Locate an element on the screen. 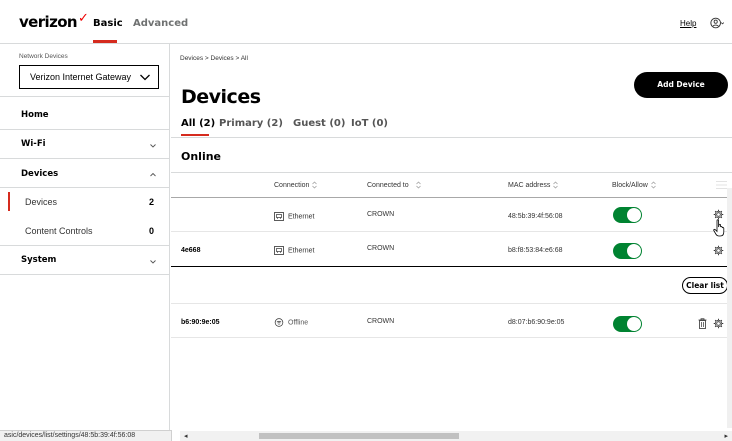 The height and width of the screenshot is (441, 732). connection-value: Offline is located at coordinates (298, 323).